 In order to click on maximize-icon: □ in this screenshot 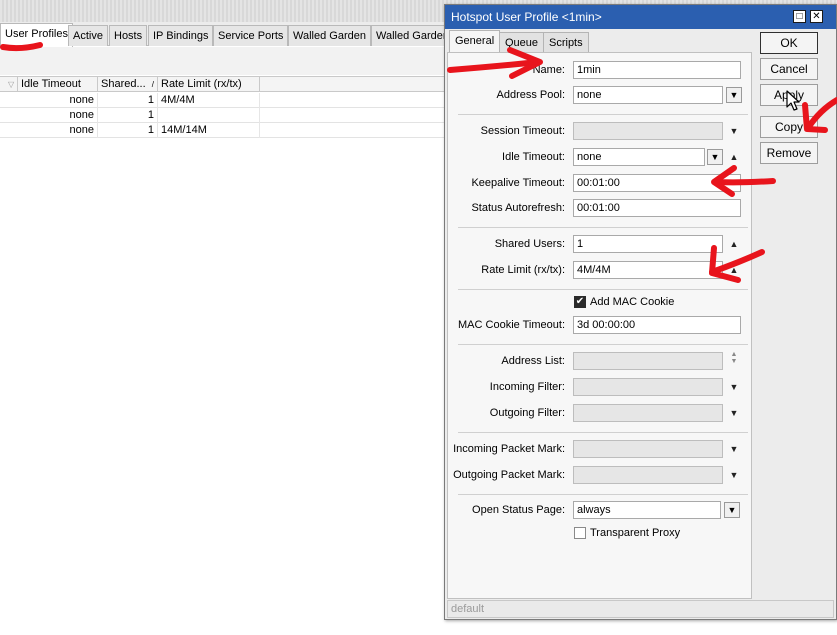, I will do `click(799, 16)`.